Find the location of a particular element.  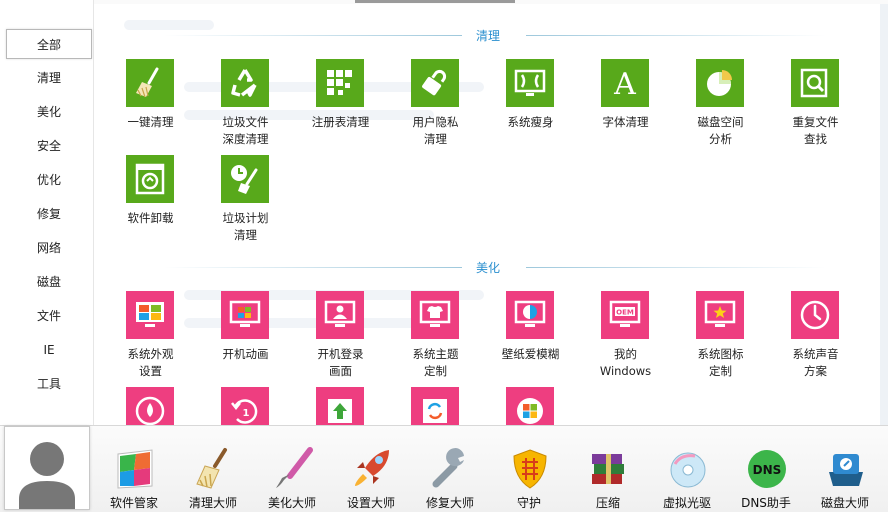

section-header-beautify: 美化 is located at coordinates (487, 267).